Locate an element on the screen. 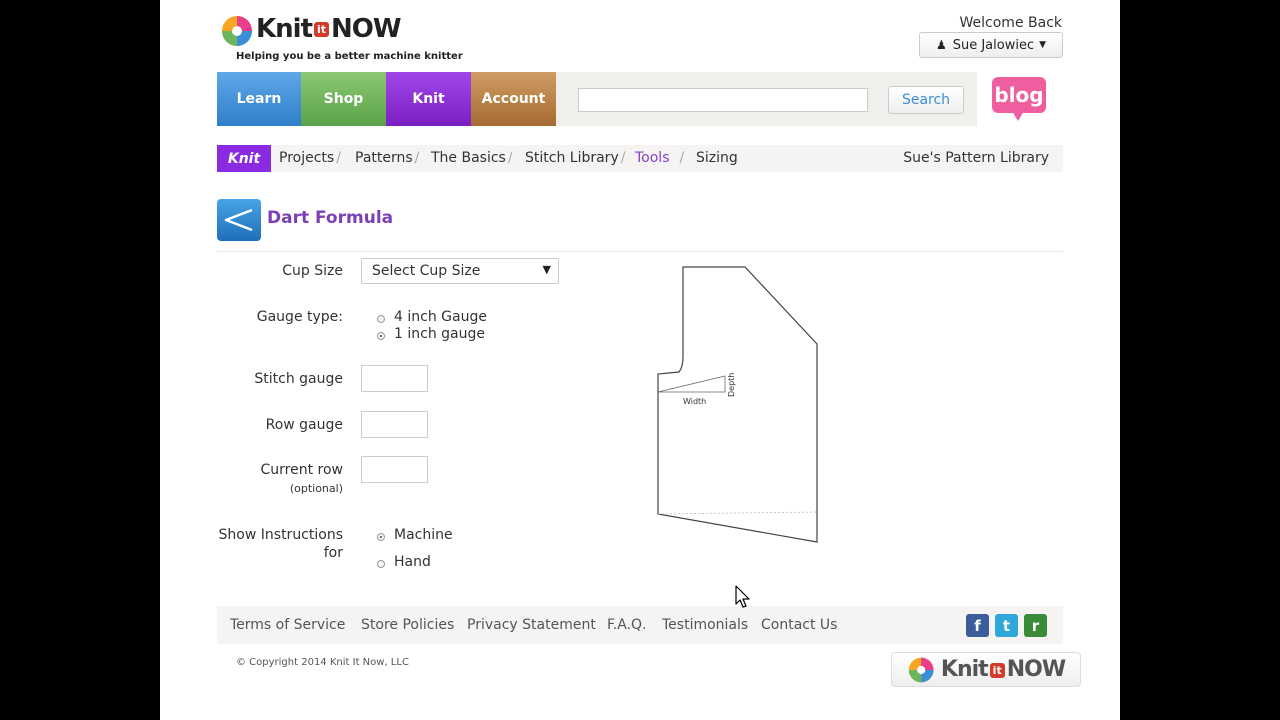 The width and height of the screenshot is (1280, 720). caret-down-icon: ▼ is located at coordinates (1043, 45).